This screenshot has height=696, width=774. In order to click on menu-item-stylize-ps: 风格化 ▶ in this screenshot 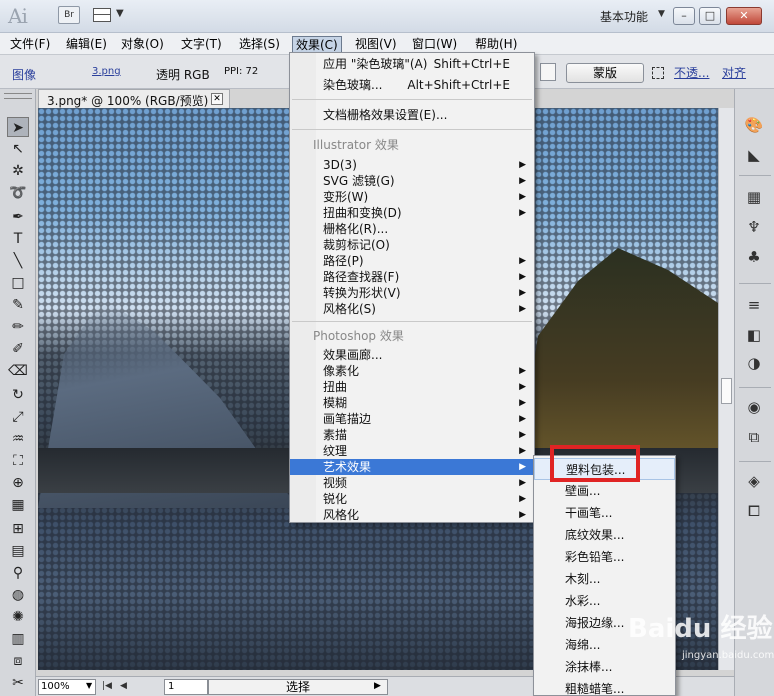, I will do `click(412, 515)`.